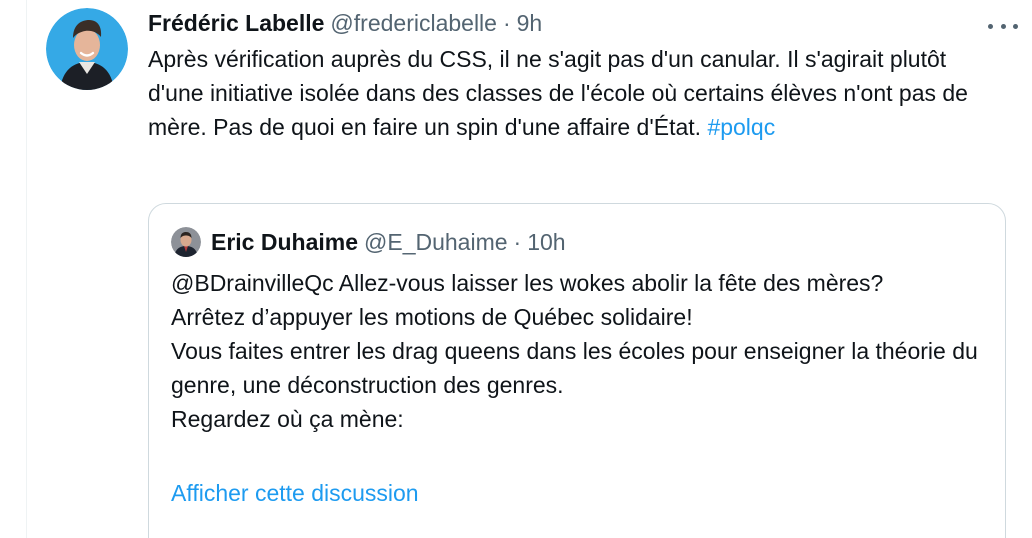 This screenshot has height=538, width=1032. Describe the element at coordinates (287, 419) in the screenshot. I see `quoted-text-line: Regardez où ça mène:` at that location.